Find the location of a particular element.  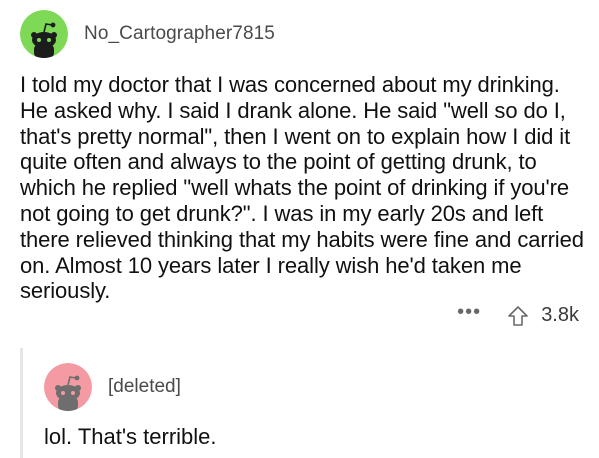

user-avatar is located at coordinates (44, 34).